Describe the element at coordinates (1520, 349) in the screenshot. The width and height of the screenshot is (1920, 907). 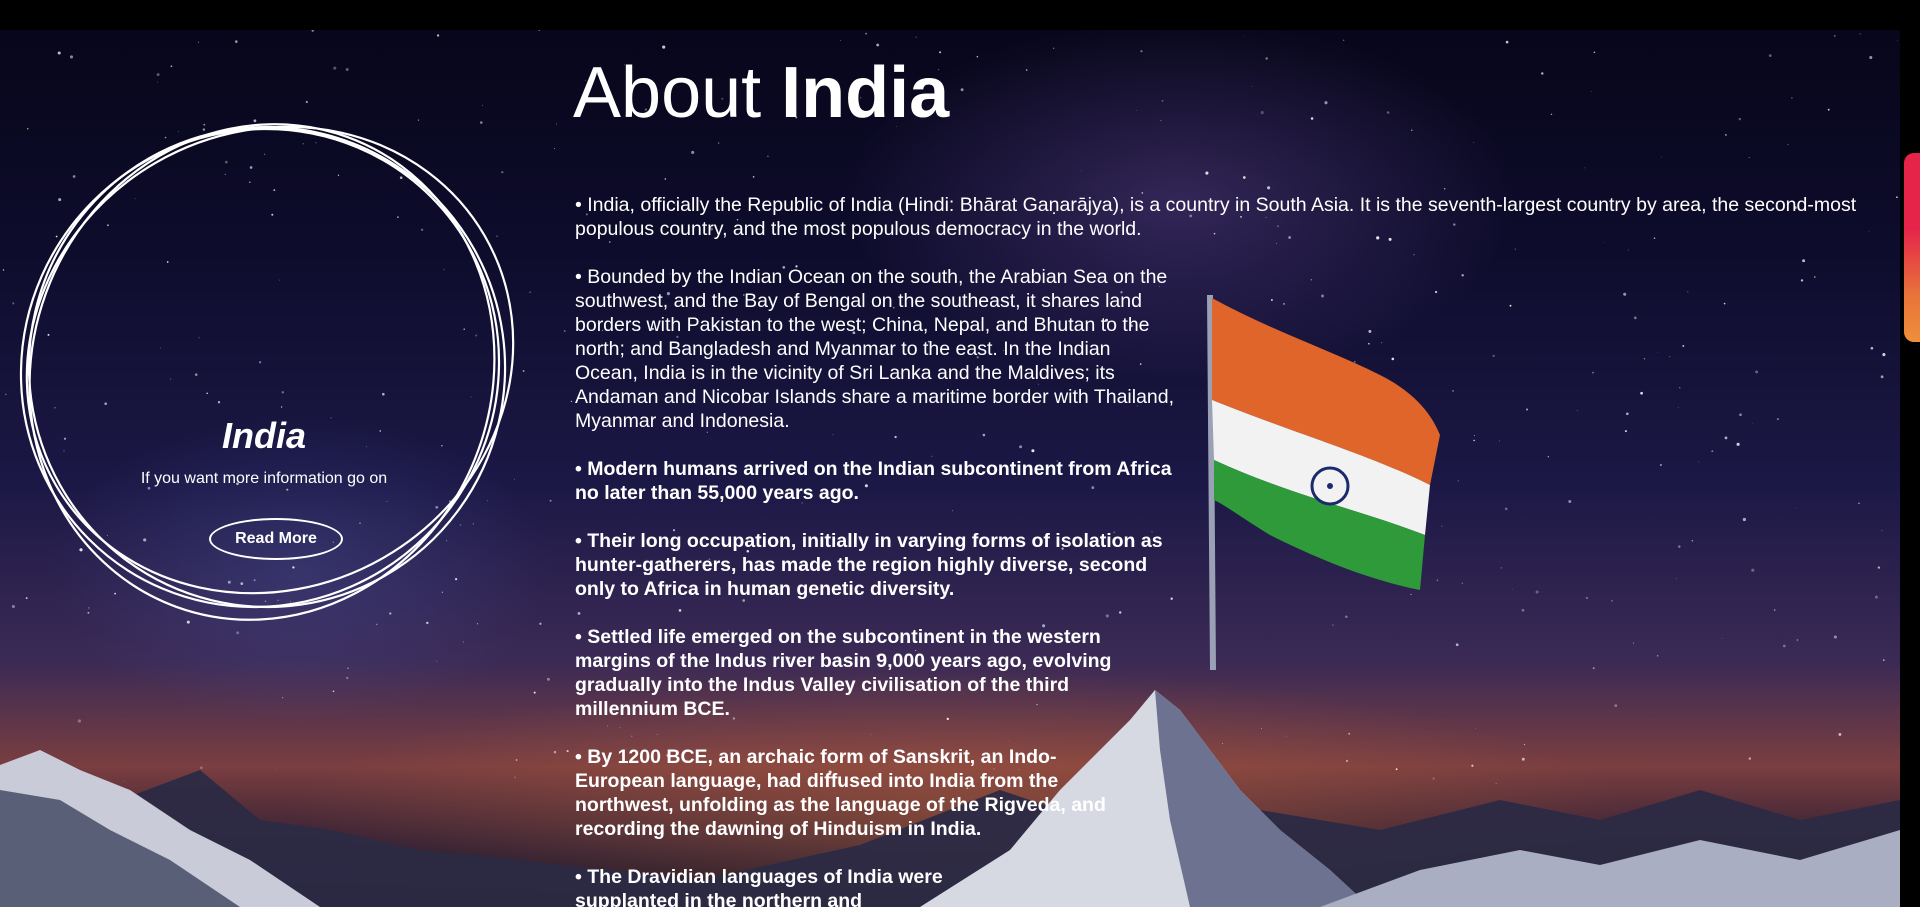
I see `text-wrap-spacer` at that location.